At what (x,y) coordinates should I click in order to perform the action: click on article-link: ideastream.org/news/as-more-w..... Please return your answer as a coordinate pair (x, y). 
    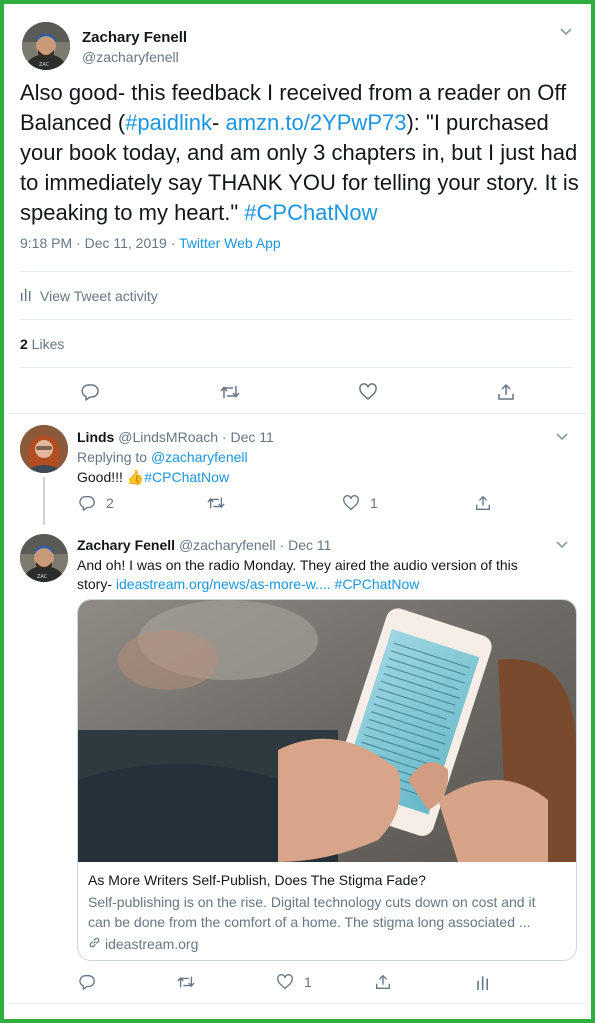
    Looking at the image, I should click on (223, 584).